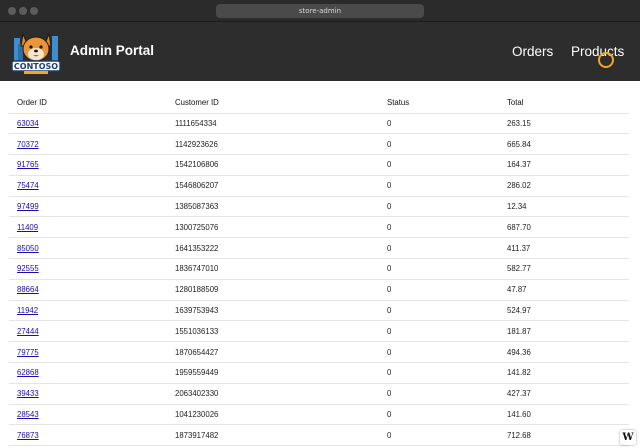 The image size is (640, 448). I want to click on order-id-link: 85050, so click(28, 248).